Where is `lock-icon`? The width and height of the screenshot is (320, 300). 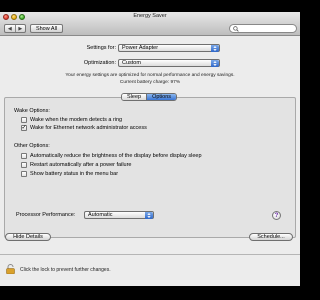
lock-icon is located at coordinates (10, 269).